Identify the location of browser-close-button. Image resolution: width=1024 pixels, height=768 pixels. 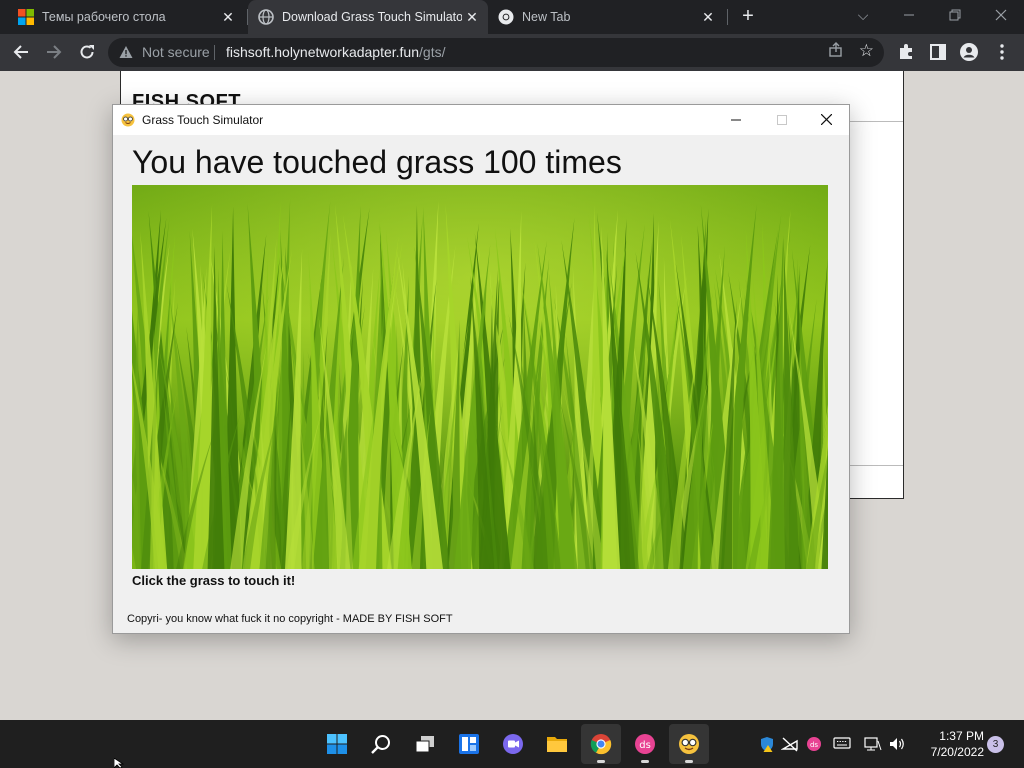
(1001, 15).